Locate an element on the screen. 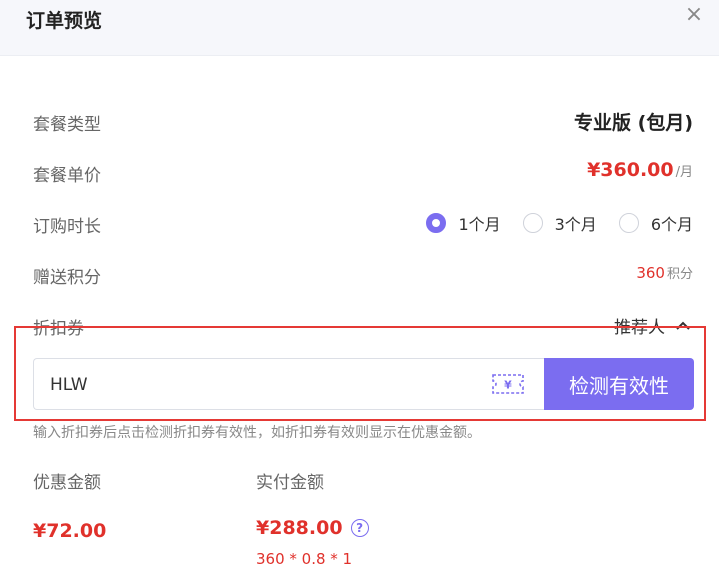 The height and width of the screenshot is (575, 719). duration-option-1-month: 1个月 is located at coordinates (463, 223).